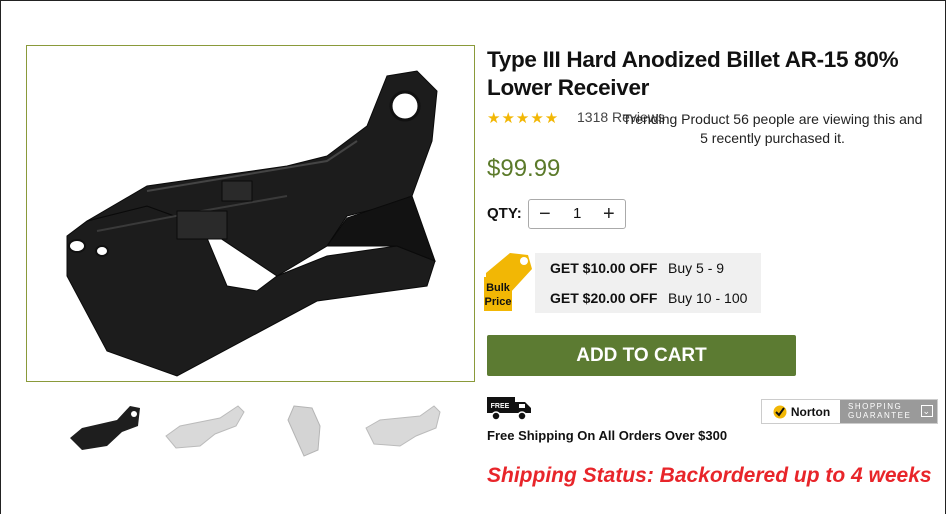 The width and height of the screenshot is (948, 514). What do you see at coordinates (810, 411) in the screenshot?
I see `norton-brand-text: Norton` at bounding box center [810, 411].